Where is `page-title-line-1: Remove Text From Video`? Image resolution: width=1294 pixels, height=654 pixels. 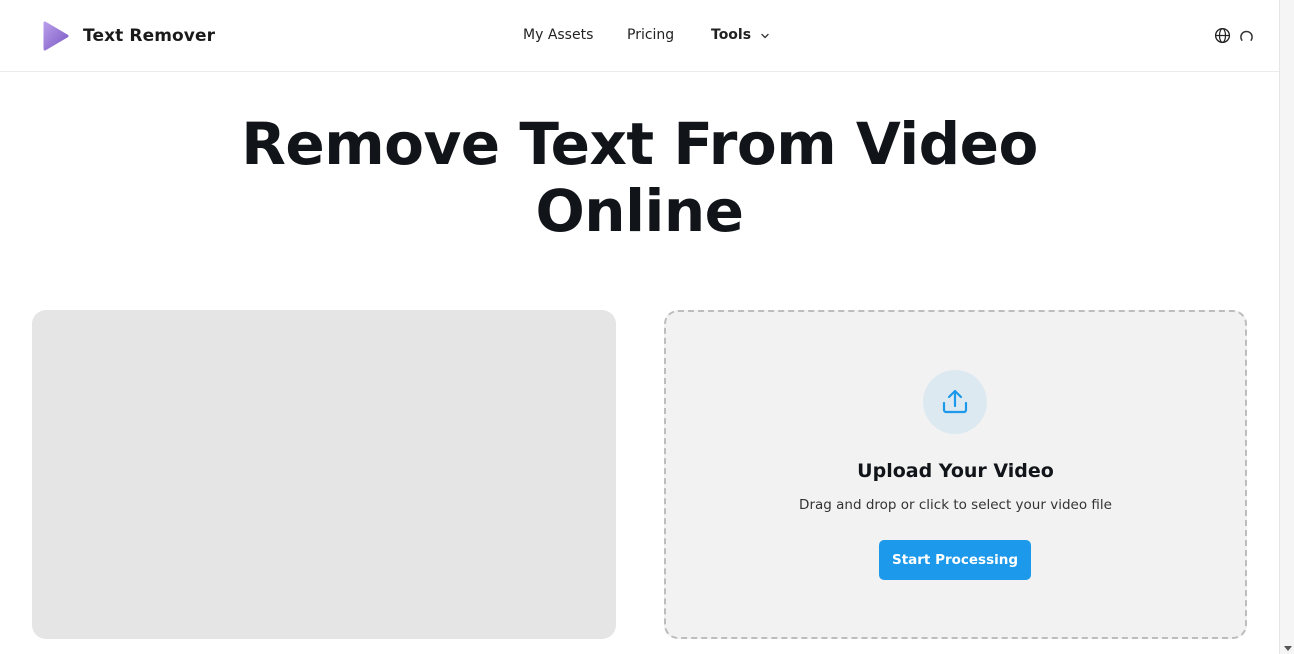 page-title-line-1: Remove Text From Video is located at coordinates (639, 144).